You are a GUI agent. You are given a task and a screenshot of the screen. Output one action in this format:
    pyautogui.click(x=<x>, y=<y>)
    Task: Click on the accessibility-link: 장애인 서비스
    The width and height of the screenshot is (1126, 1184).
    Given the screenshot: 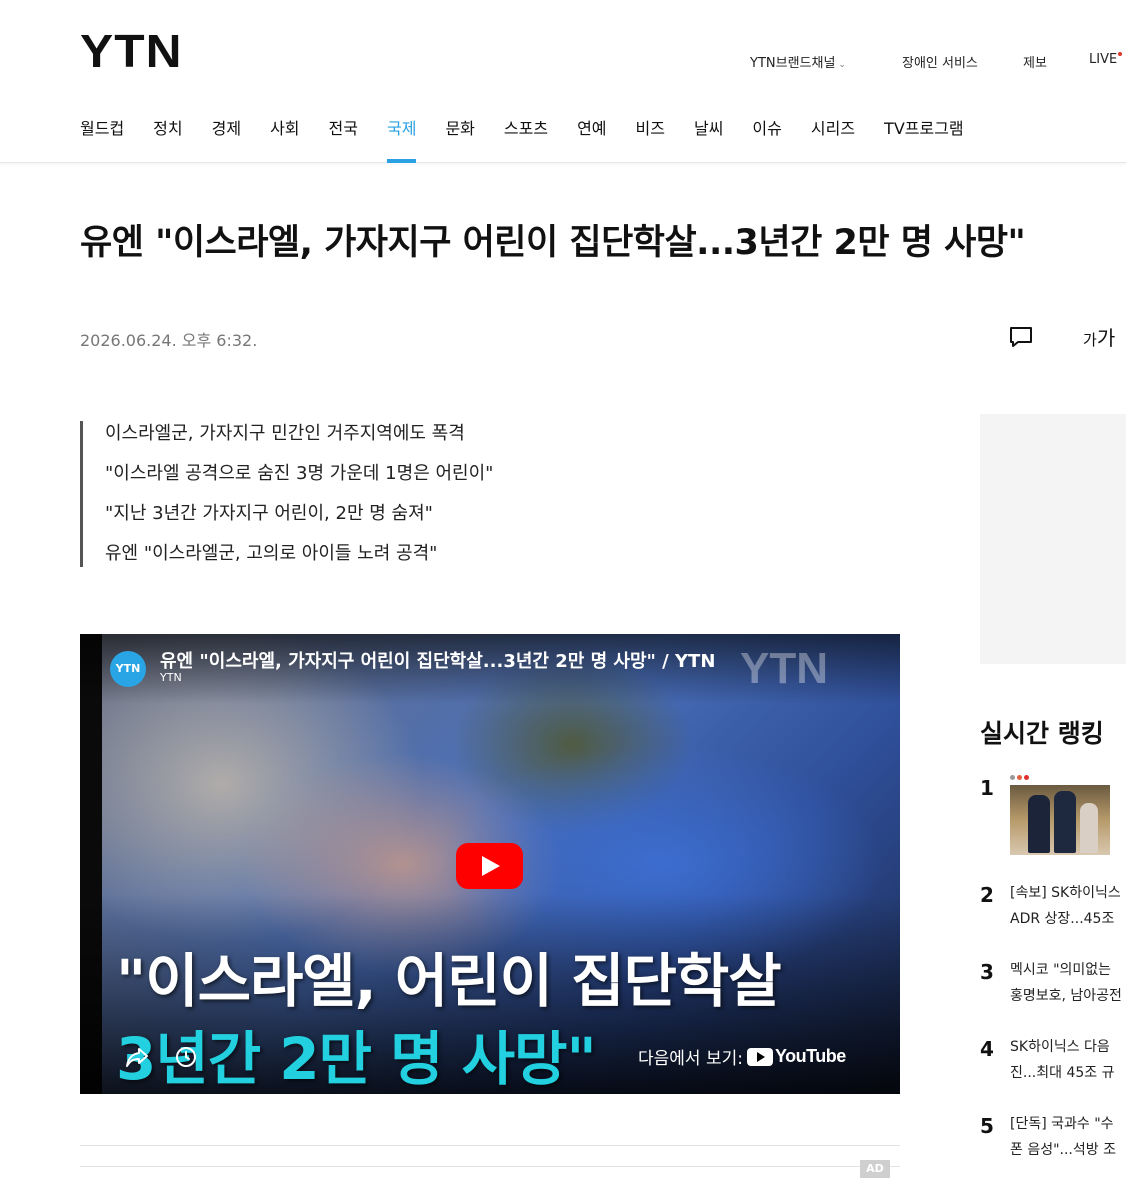 What is the action you would take?
    pyautogui.click(x=940, y=61)
    